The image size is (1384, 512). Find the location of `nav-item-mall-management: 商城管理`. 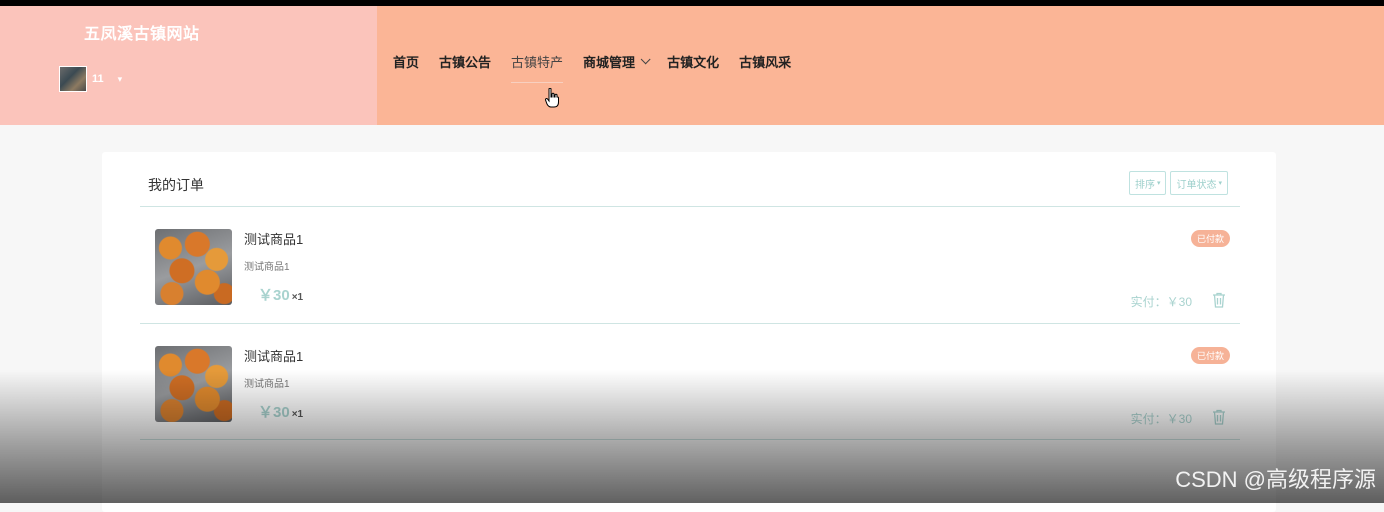

nav-item-mall-management: 商城管理 is located at coordinates (617, 61).